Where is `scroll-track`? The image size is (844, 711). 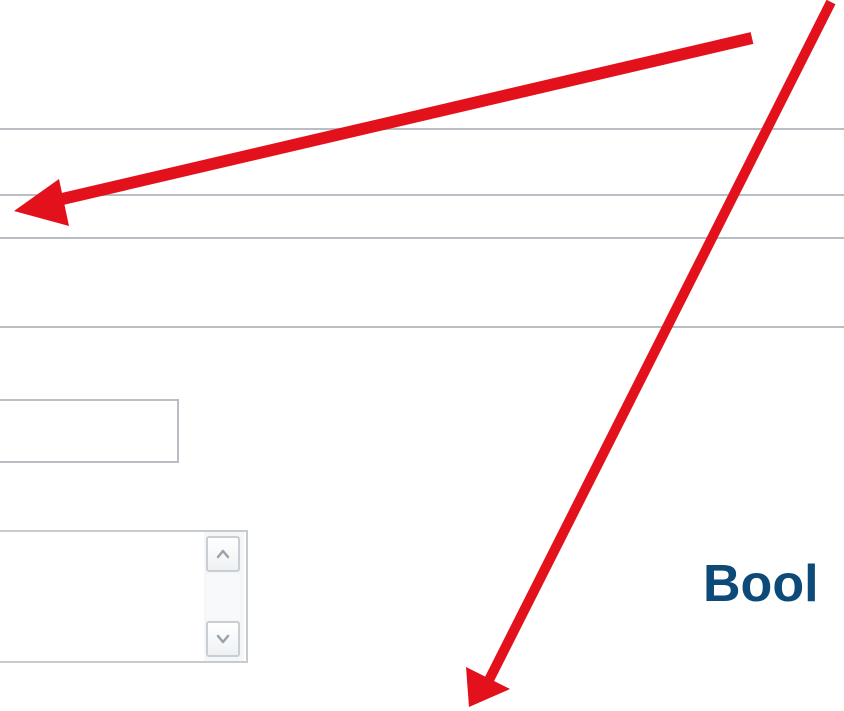 scroll-track is located at coordinates (223, 596).